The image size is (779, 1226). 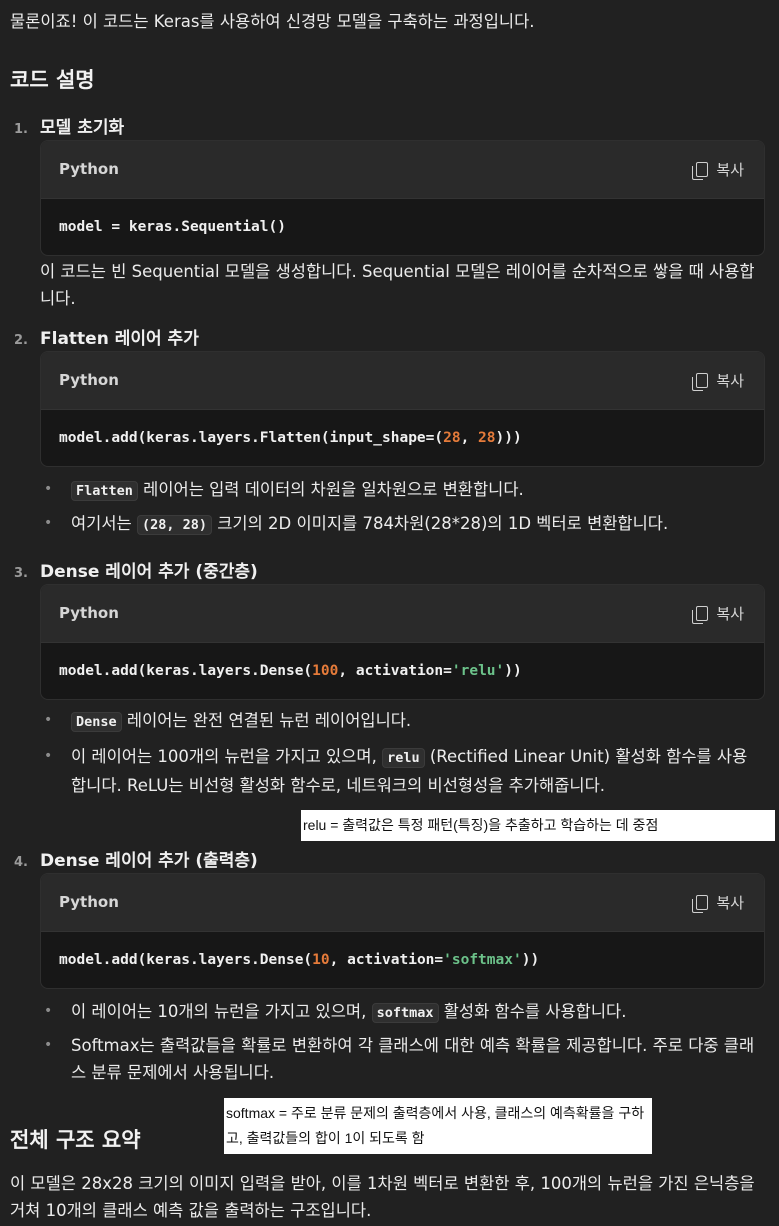 I want to click on inline-code: softmax, so click(x=405, y=1013).